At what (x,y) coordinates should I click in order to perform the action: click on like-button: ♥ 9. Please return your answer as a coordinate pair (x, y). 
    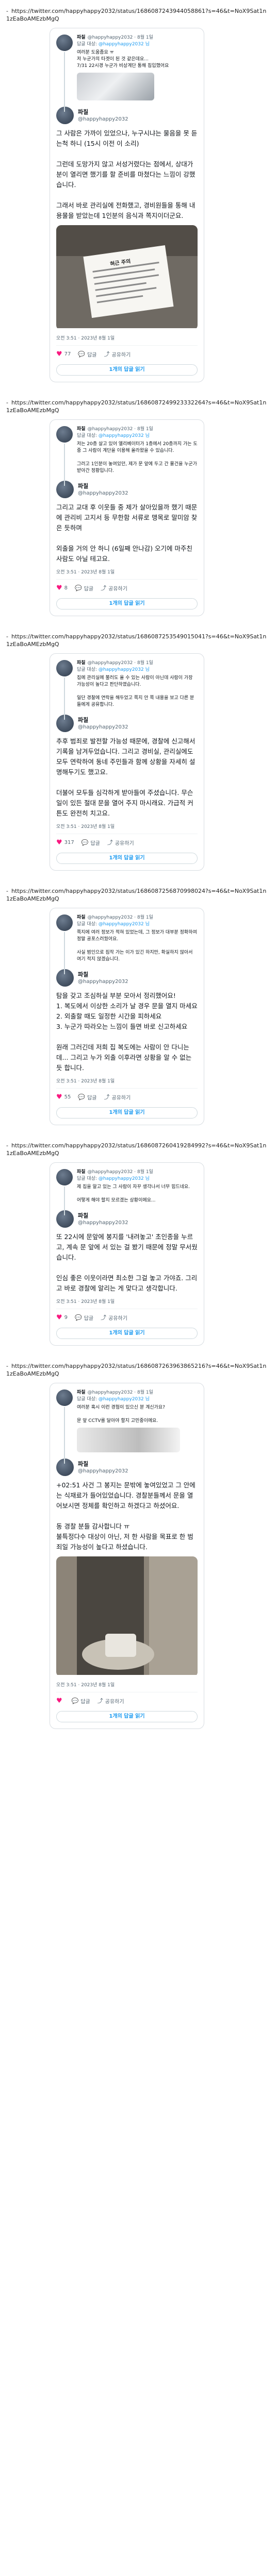
    Looking at the image, I should click on (62, 1318).